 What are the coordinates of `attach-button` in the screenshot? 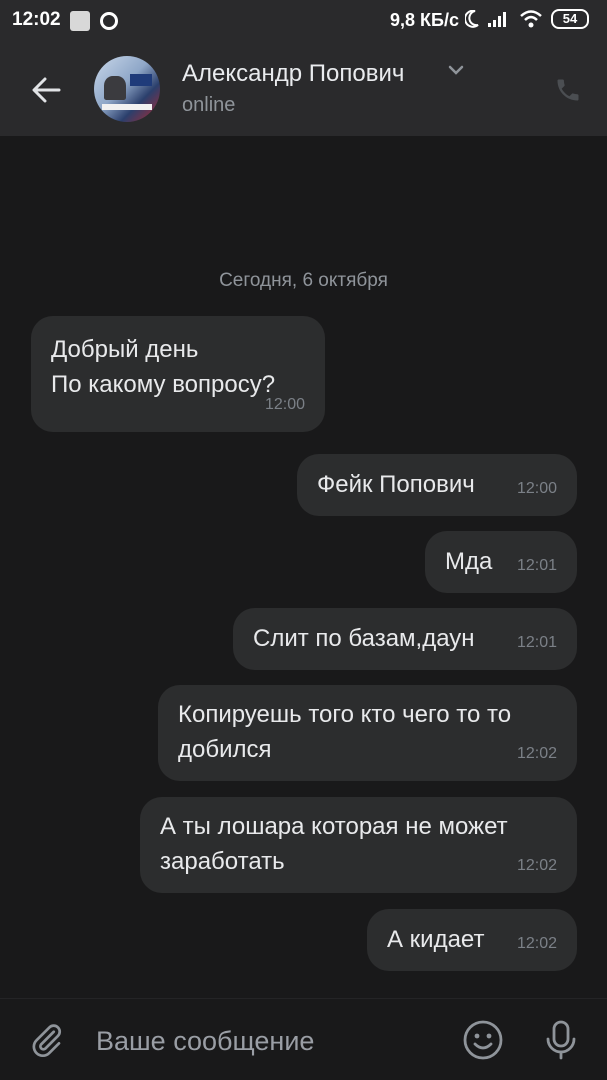 It's located at (47, 1040).